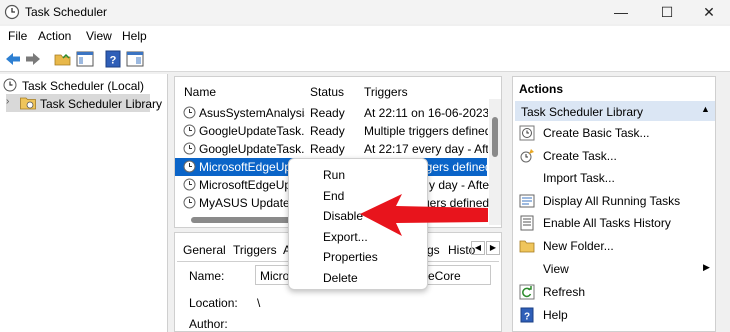  I want to click on action-label: View, so click(556, 269).